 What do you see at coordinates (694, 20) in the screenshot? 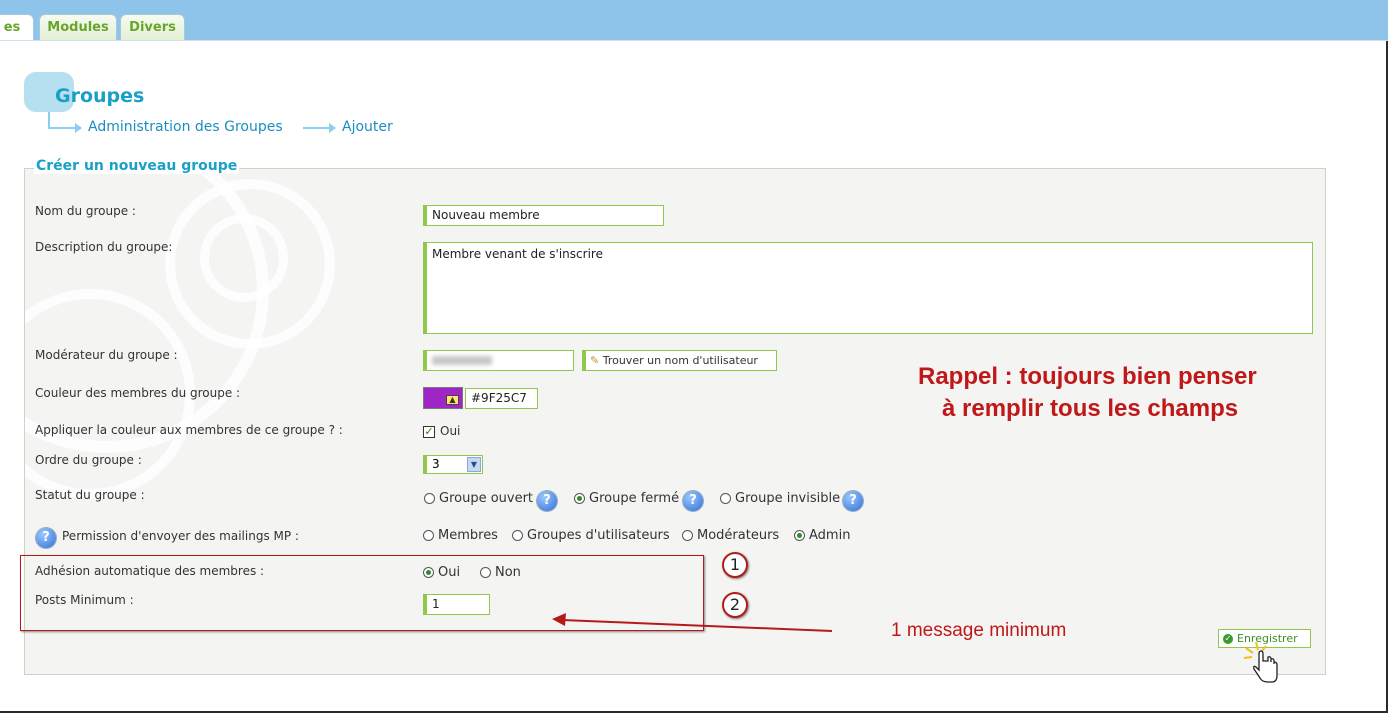
I see `top-tab-bar: es Modules Divers` at bounding box center [694, 20].